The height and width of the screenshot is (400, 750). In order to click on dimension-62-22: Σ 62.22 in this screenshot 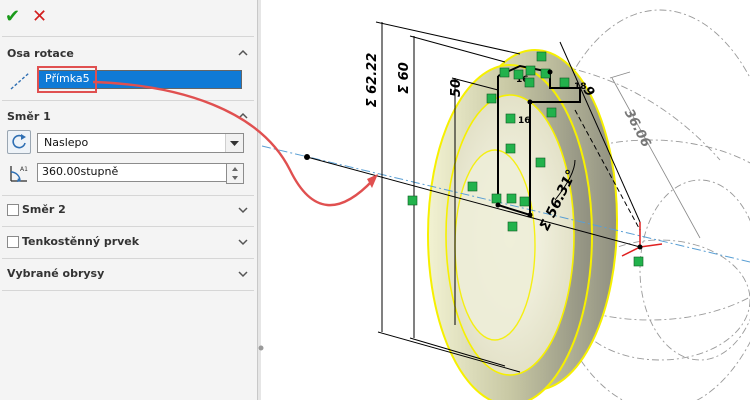, I will do `click(372, 80)`.